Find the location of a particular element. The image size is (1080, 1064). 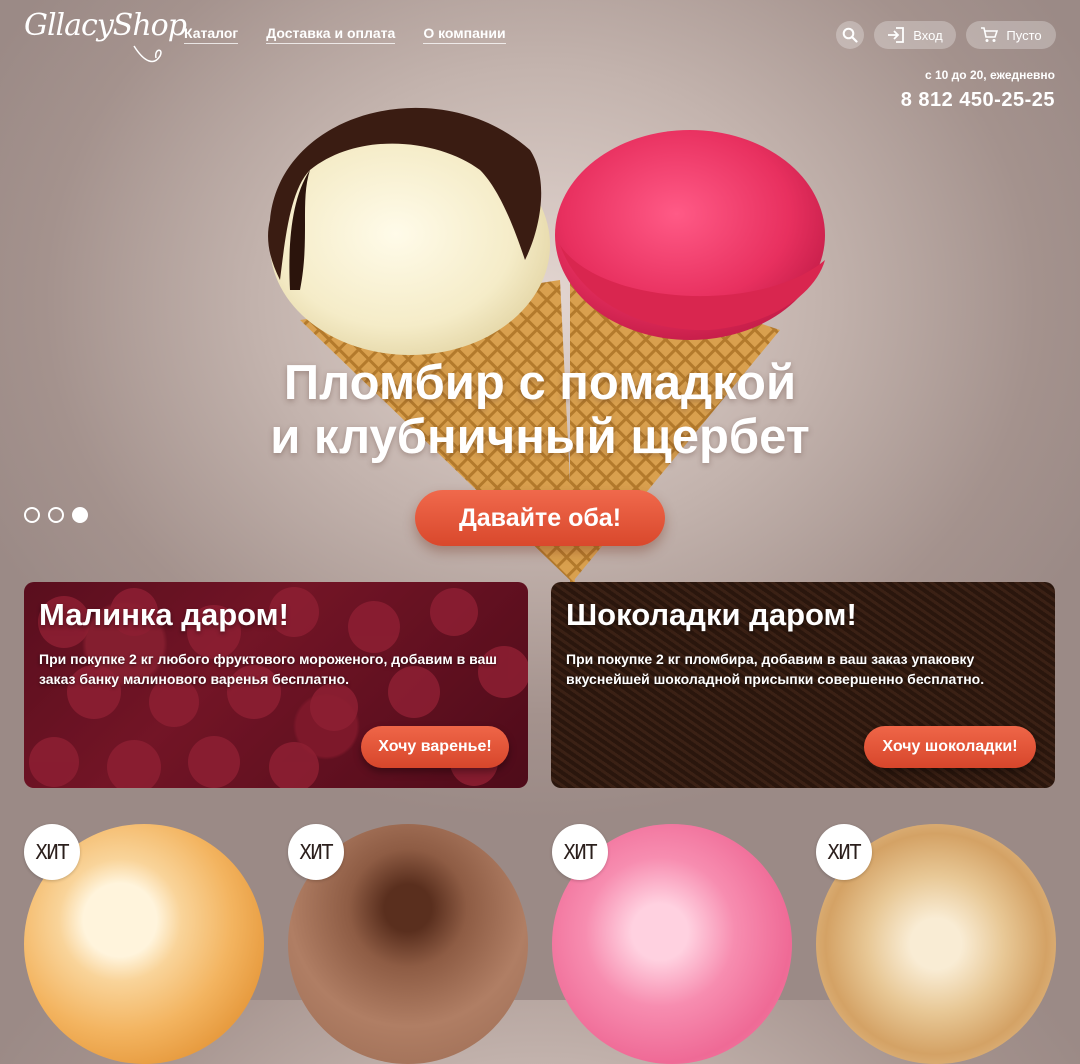

hero-cta-button: Давайте оба! is located at coordinates (540, 518).